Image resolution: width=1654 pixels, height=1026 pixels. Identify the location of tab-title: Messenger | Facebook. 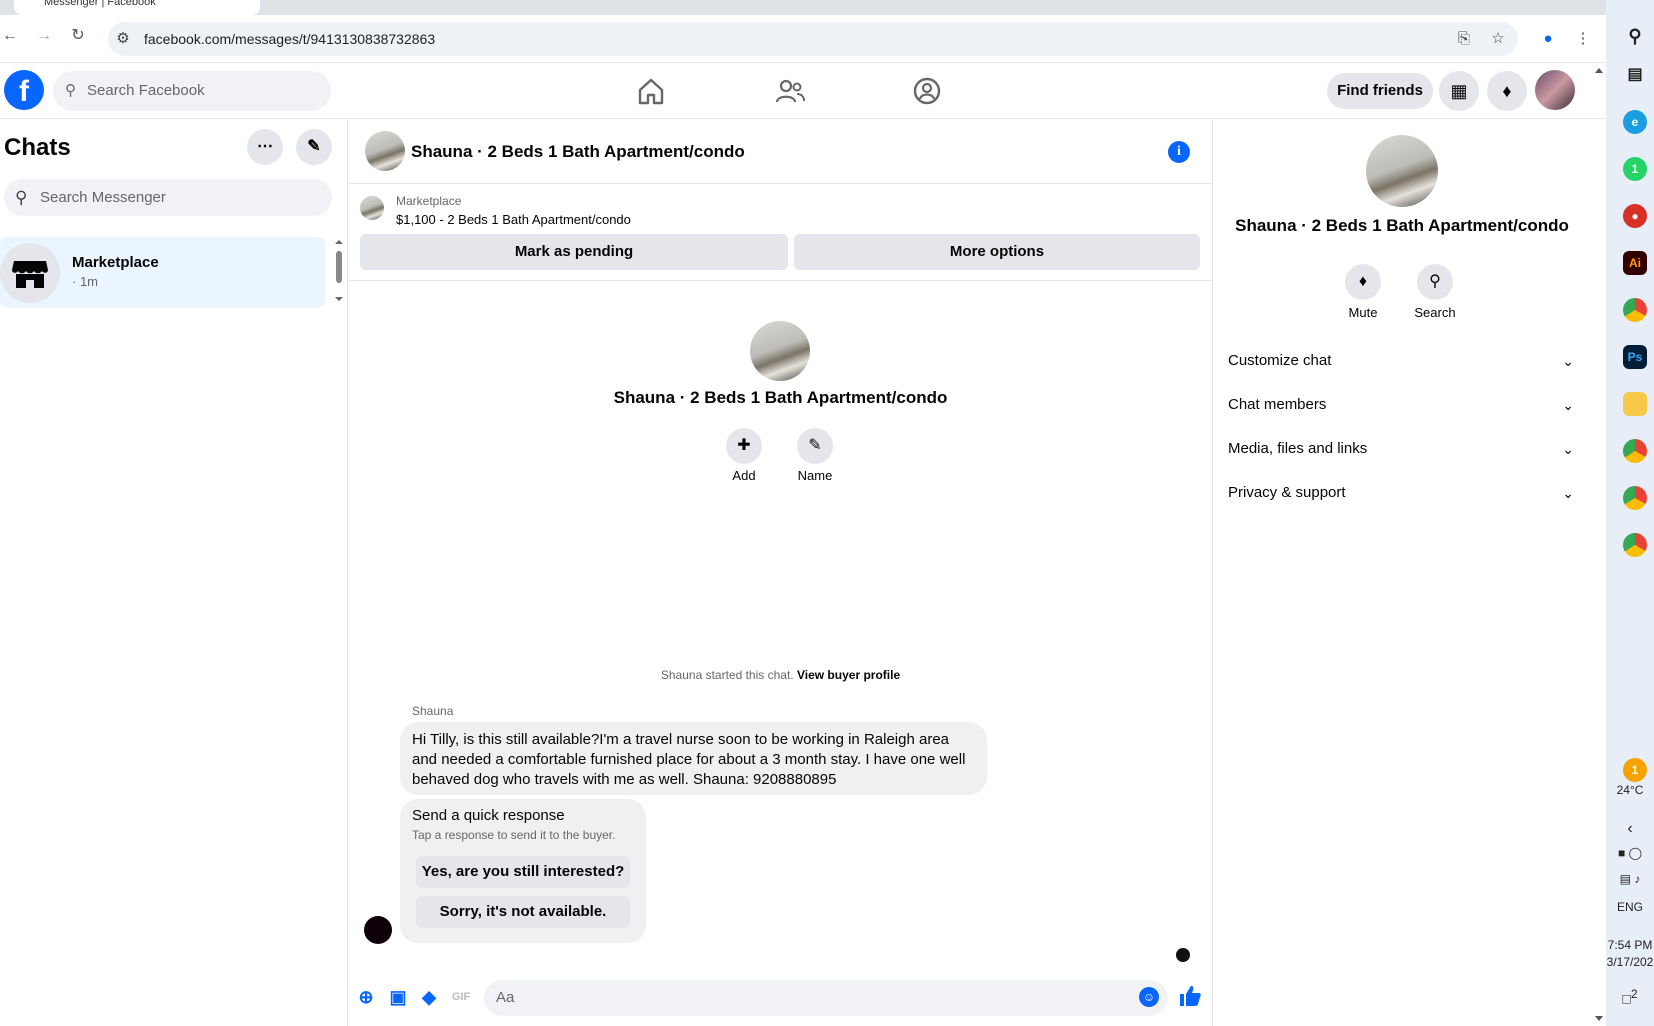
(100, 4).